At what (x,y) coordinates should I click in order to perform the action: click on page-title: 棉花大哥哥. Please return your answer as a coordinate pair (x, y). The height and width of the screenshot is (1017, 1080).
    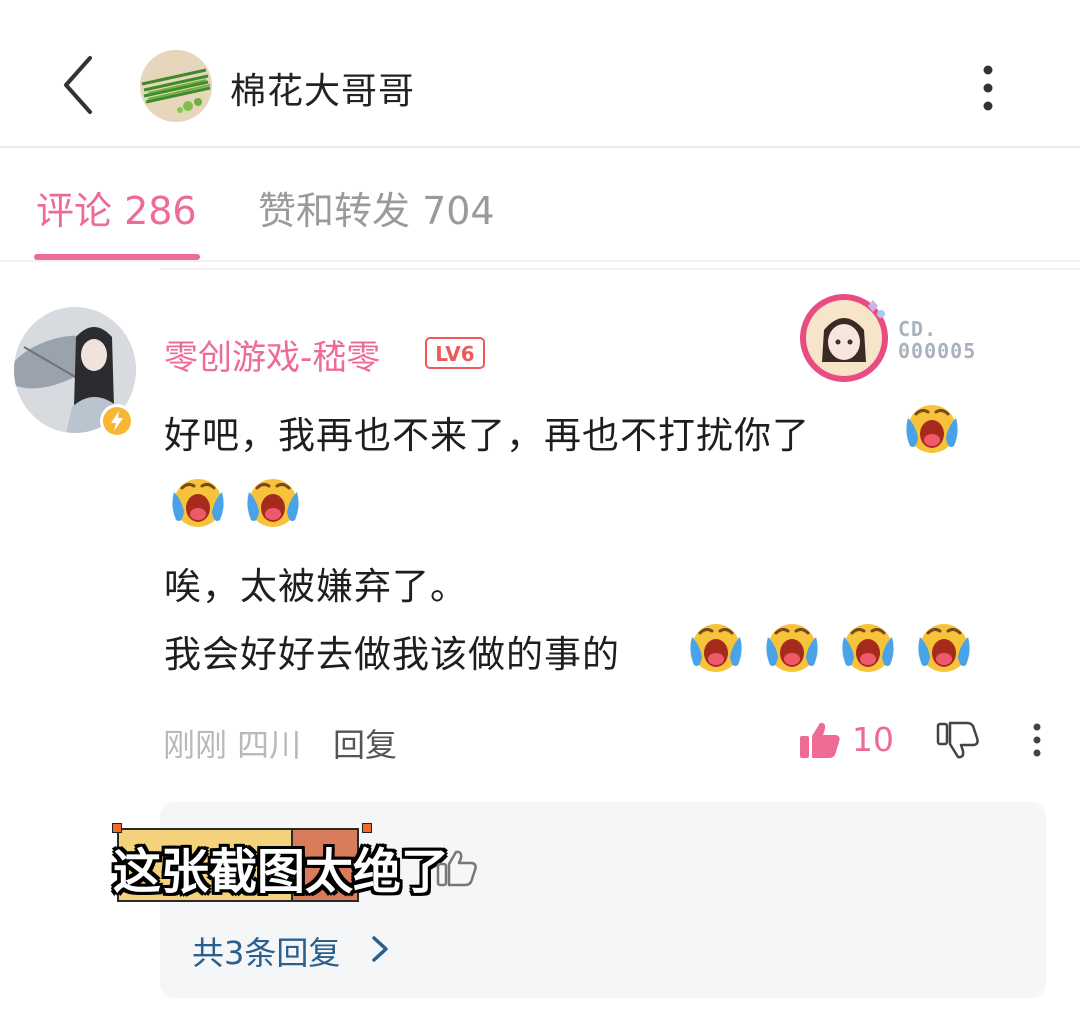
    Looking at the image, I should click on (323, 91).